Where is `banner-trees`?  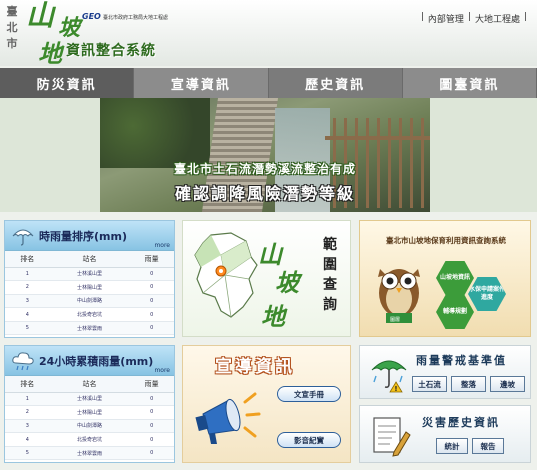 banner-trees is located at coordinates (155, 133).